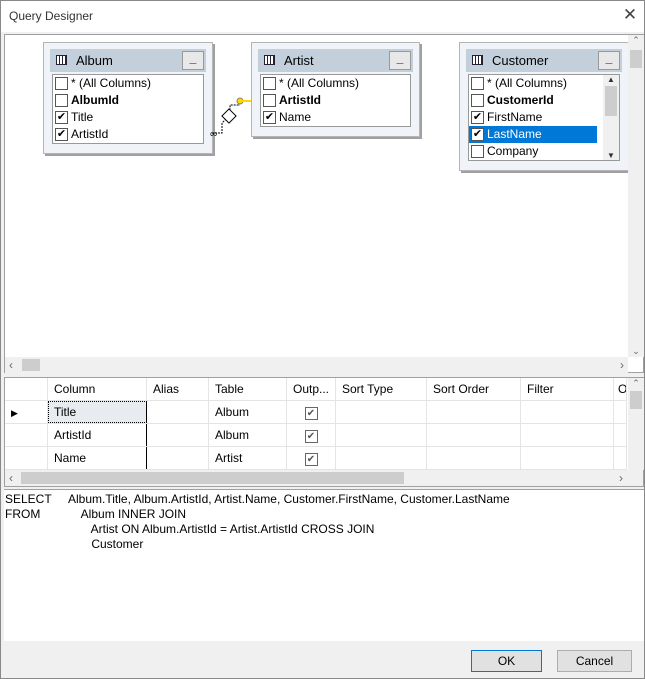 This screenshot has height=679, width=645. I want to click on col-header-sort-order: Sort Order, so click(474, 389).